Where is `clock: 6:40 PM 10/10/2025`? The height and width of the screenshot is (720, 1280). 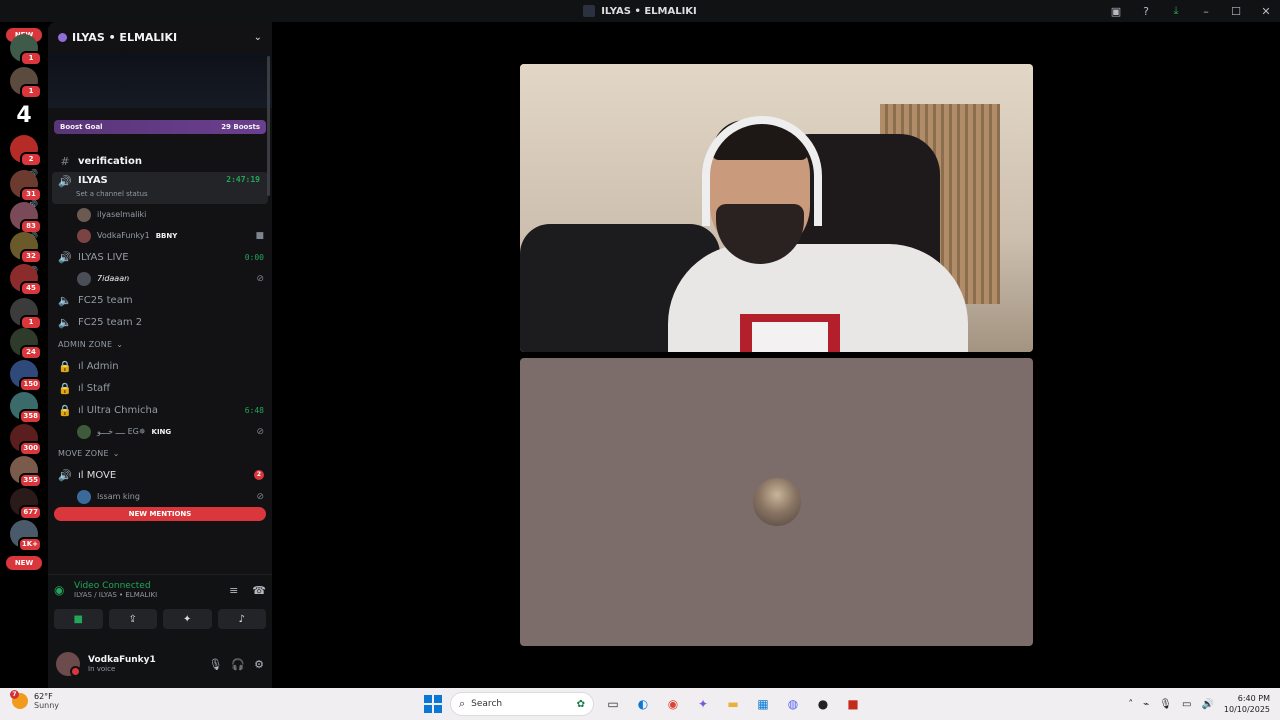 clock: 6:40 PM 10/10/2025 is located at coordinates (1247, 704).